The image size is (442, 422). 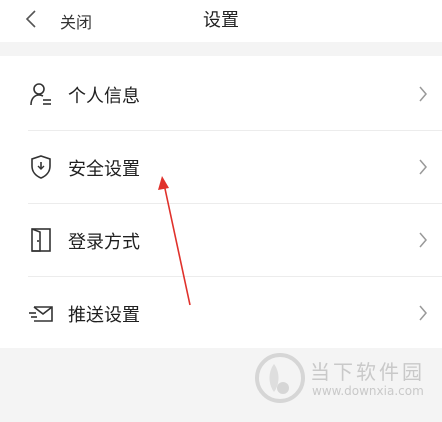 What do you see at coordinates (104, 96) in the screenshot?
I see `menu-item-label: 个人信息` at bounding box center [104, 96].